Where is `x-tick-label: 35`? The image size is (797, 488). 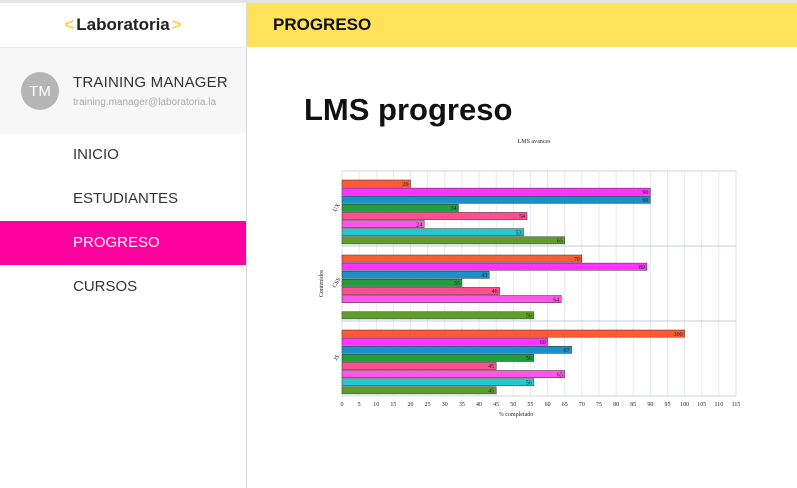 x-tick-label: 35 is located at coordinates (462, 405).